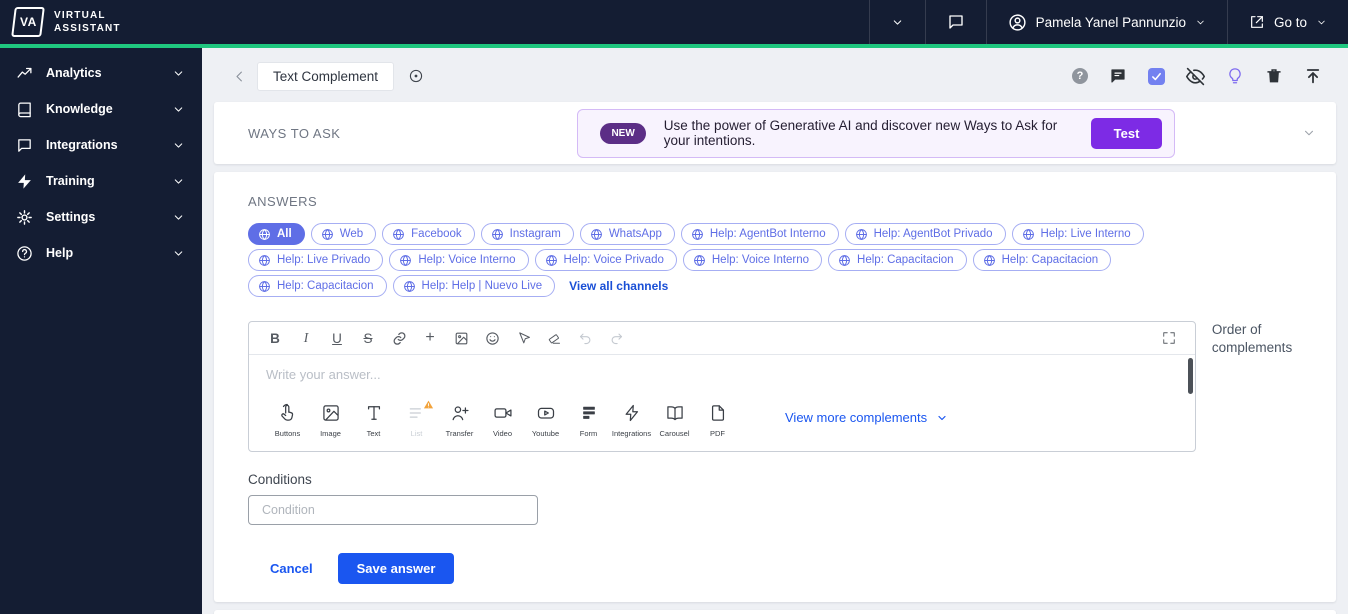 This screenshot has width=1348, height=614. What do you see at coordinates (1017, 22) in the screenshot?
I see `user-avatar-icon` at bounding box center [1017, 22].